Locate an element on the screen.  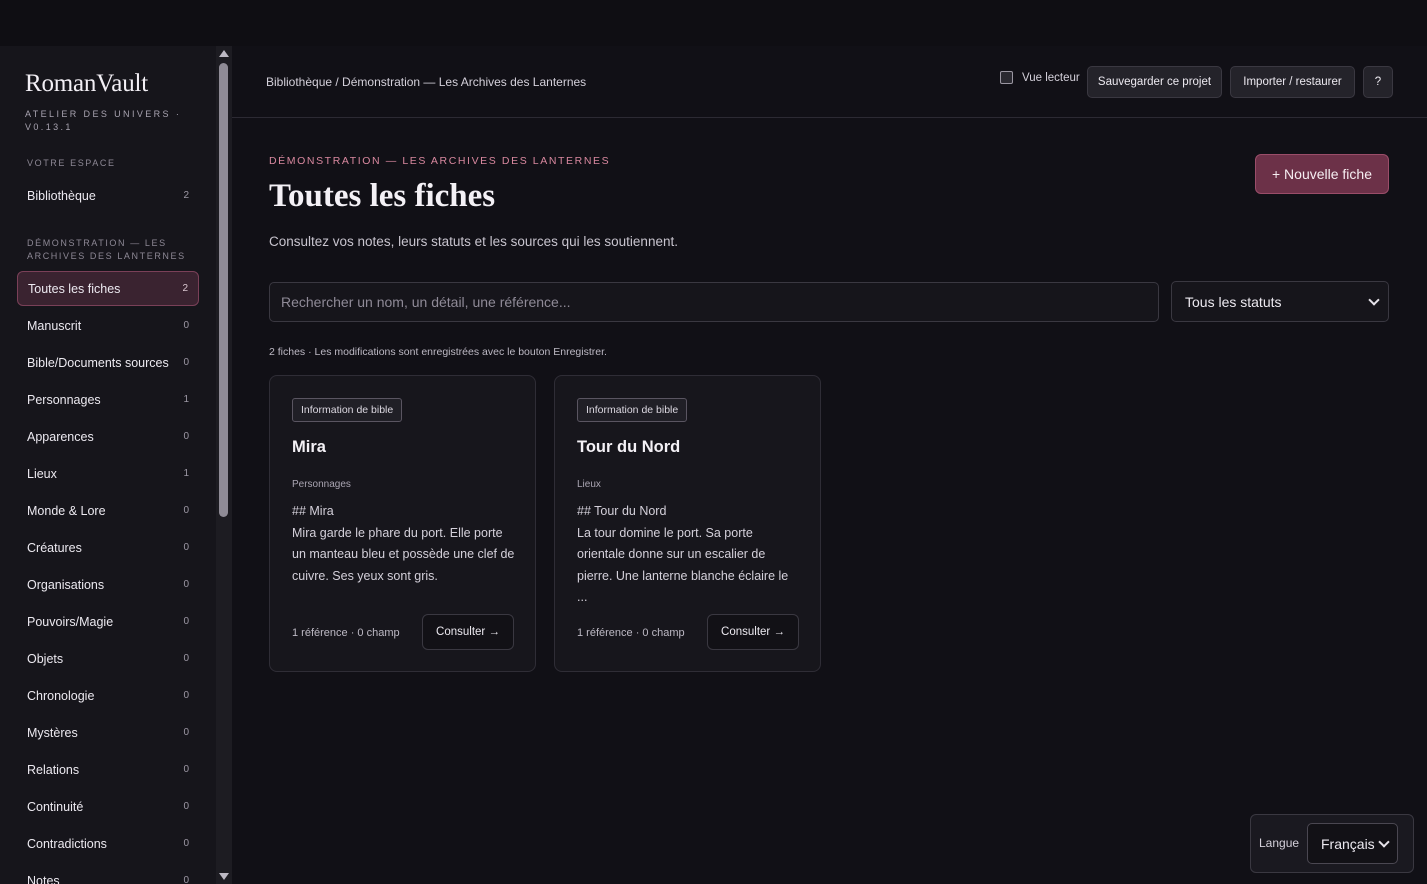
app-subtitle: ATELIER DES UNIVERS · v0.13.1 is located at coordinates (103, 120).